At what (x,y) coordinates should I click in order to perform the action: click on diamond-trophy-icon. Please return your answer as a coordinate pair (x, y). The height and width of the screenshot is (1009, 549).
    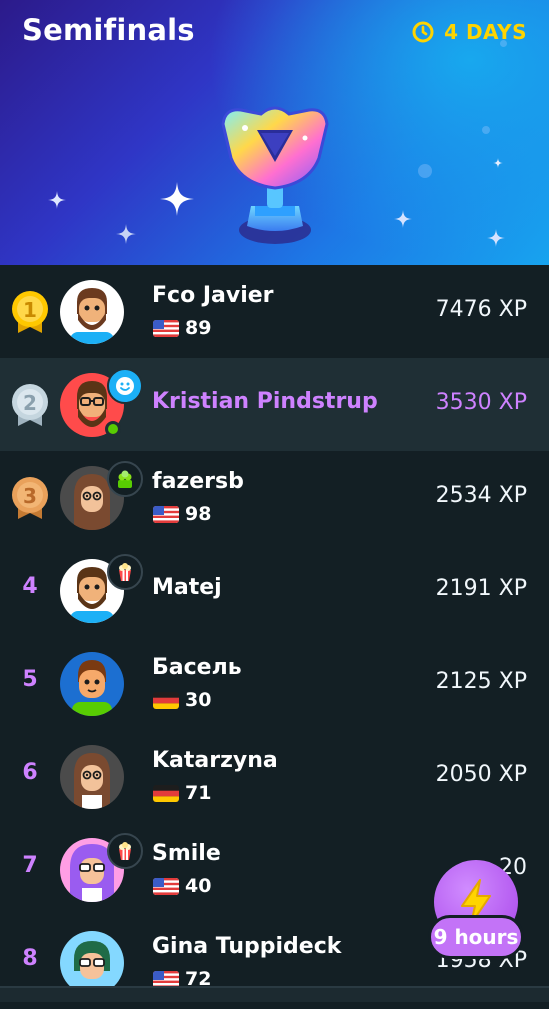
    Looking at the image, I should click on (275, 175).